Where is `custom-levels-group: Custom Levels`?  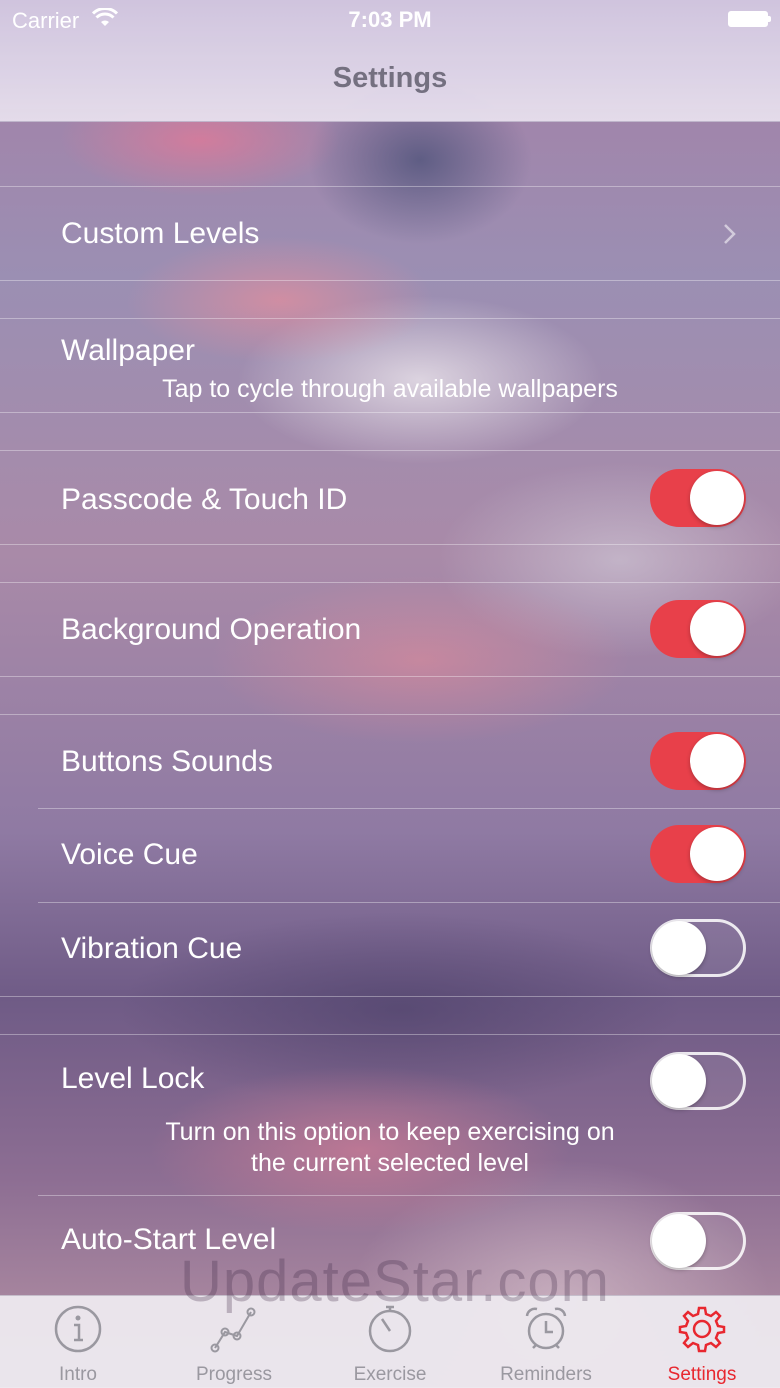 custom-levels-group: Custom Levels is located at coordinates (390, 233).